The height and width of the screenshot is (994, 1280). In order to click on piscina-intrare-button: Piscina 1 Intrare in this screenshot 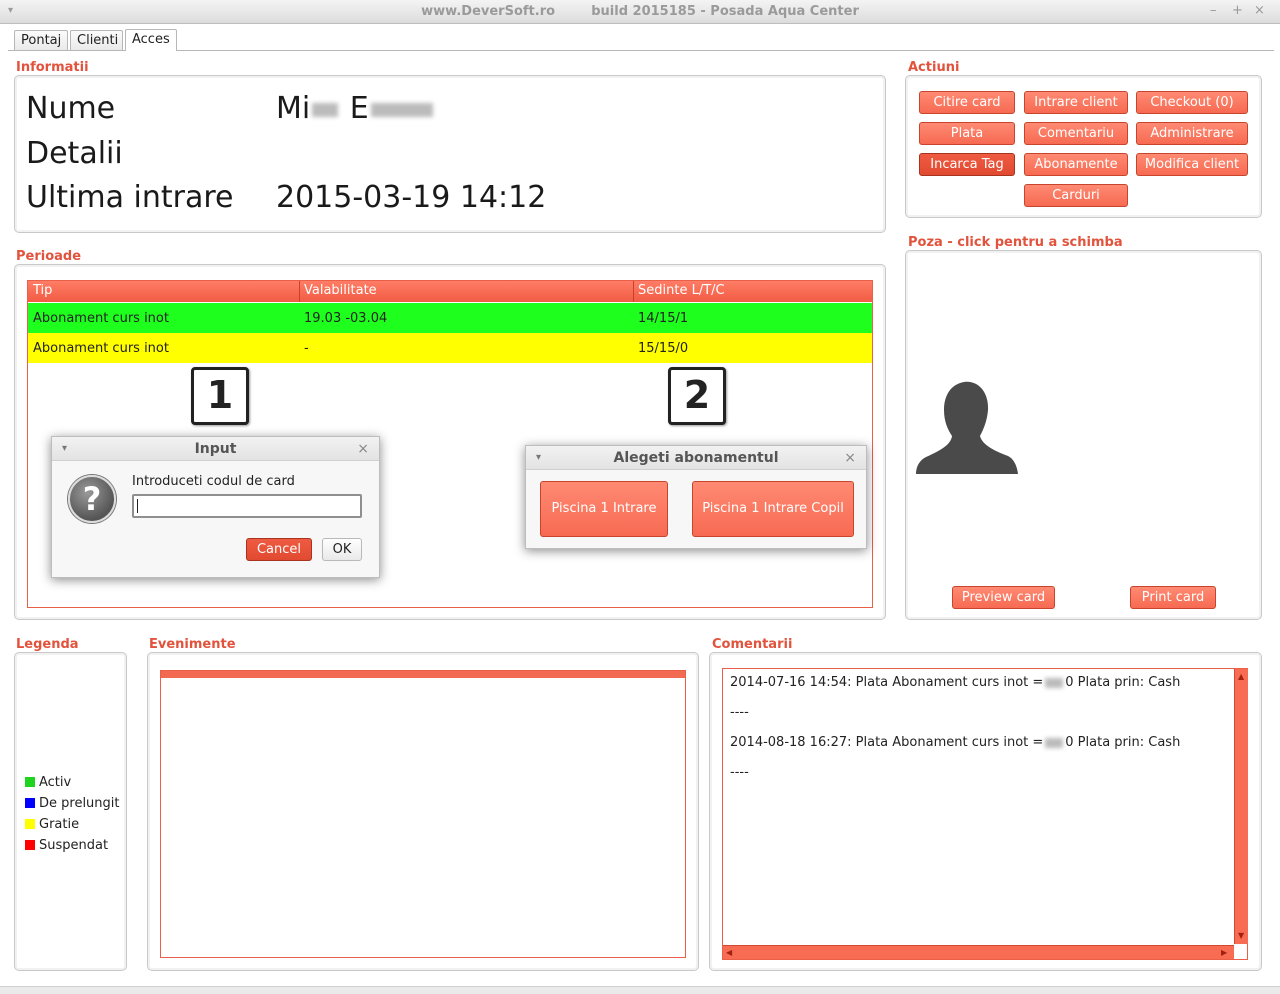, I will do `click(604, 509)`.